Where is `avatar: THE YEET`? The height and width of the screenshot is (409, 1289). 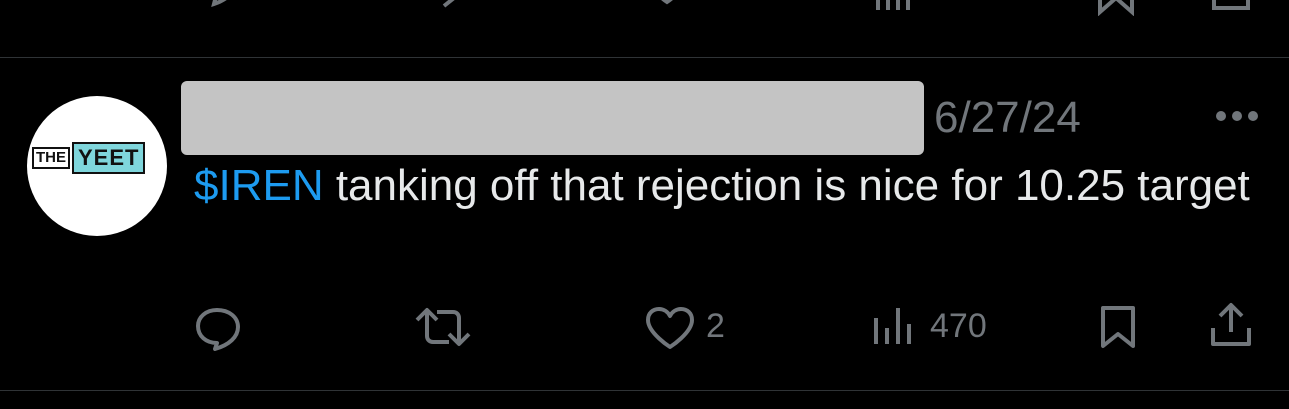 avatar: THE YEET is located at coordinates (97, 166).